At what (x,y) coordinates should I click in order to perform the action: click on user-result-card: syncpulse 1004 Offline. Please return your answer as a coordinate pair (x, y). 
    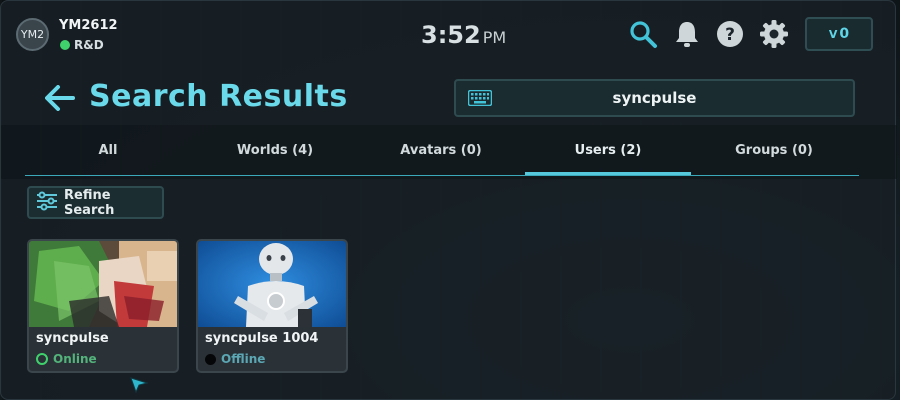
    Looking at the image, I should click on (272, 306).